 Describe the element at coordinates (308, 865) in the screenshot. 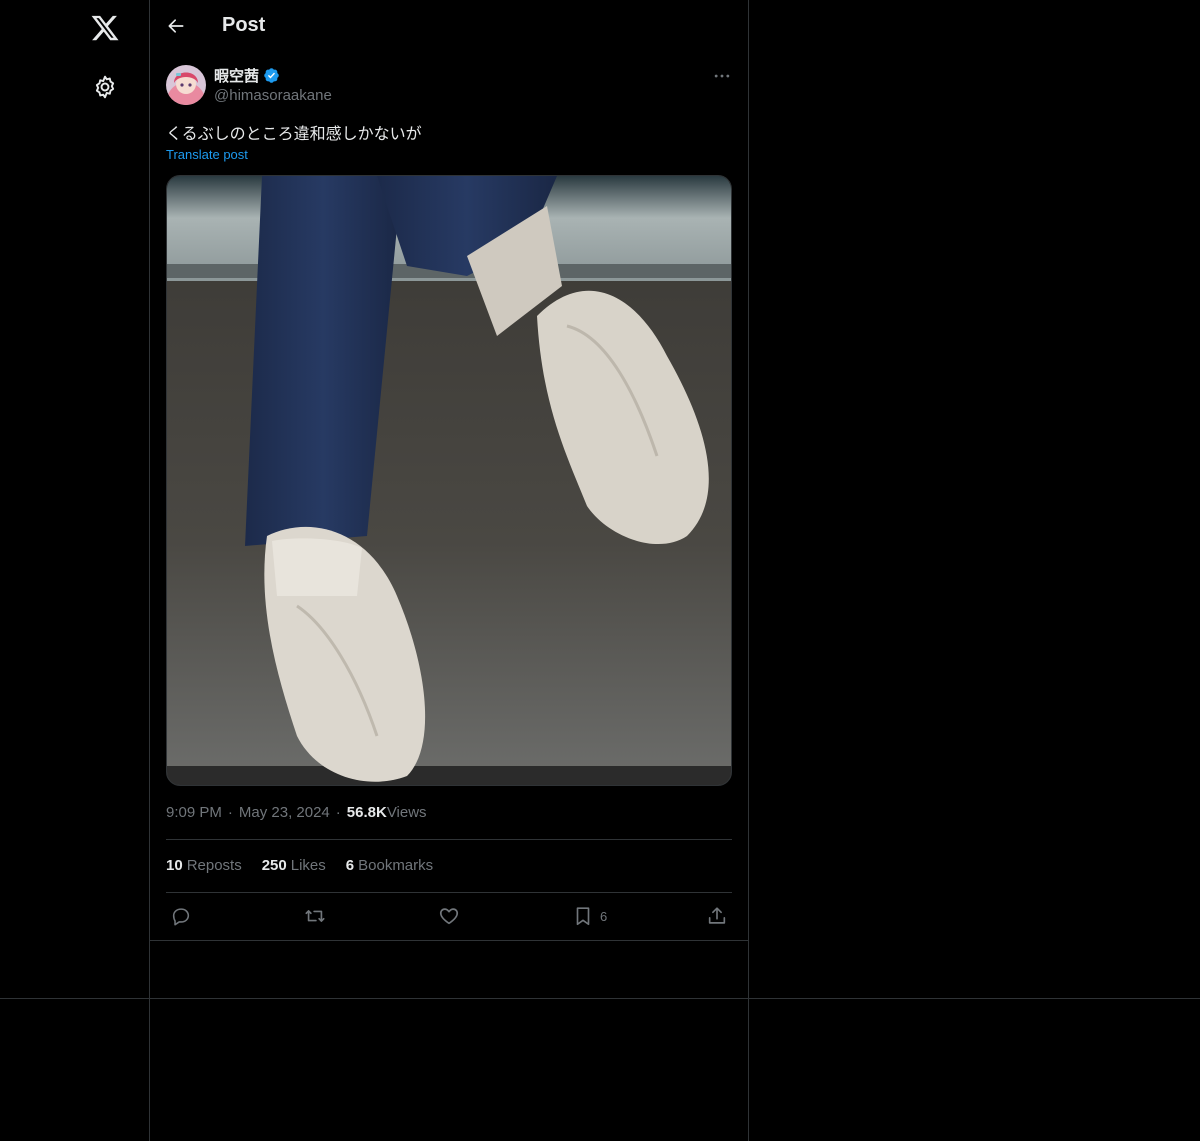

I see `likes-label: Likes` at that location.